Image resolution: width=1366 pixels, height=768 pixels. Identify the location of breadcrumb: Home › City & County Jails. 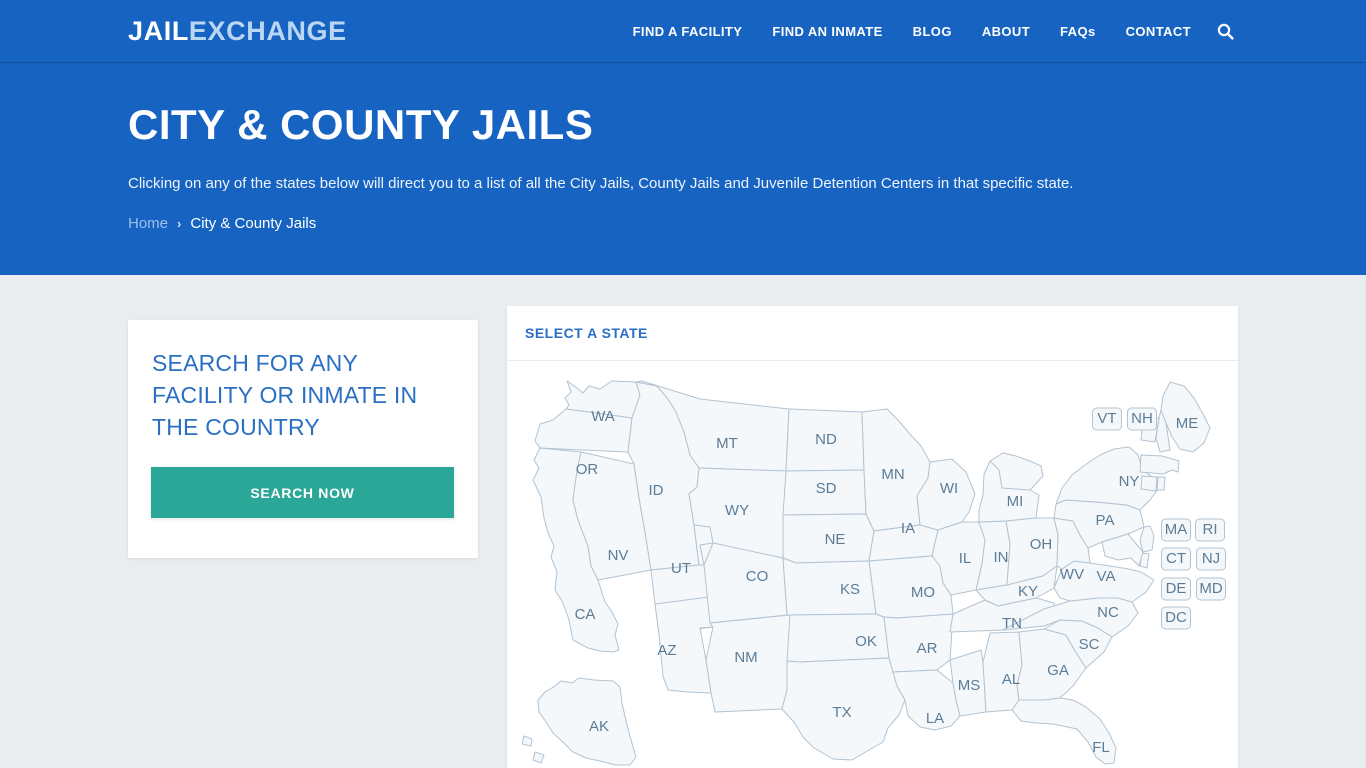
(222, 224).